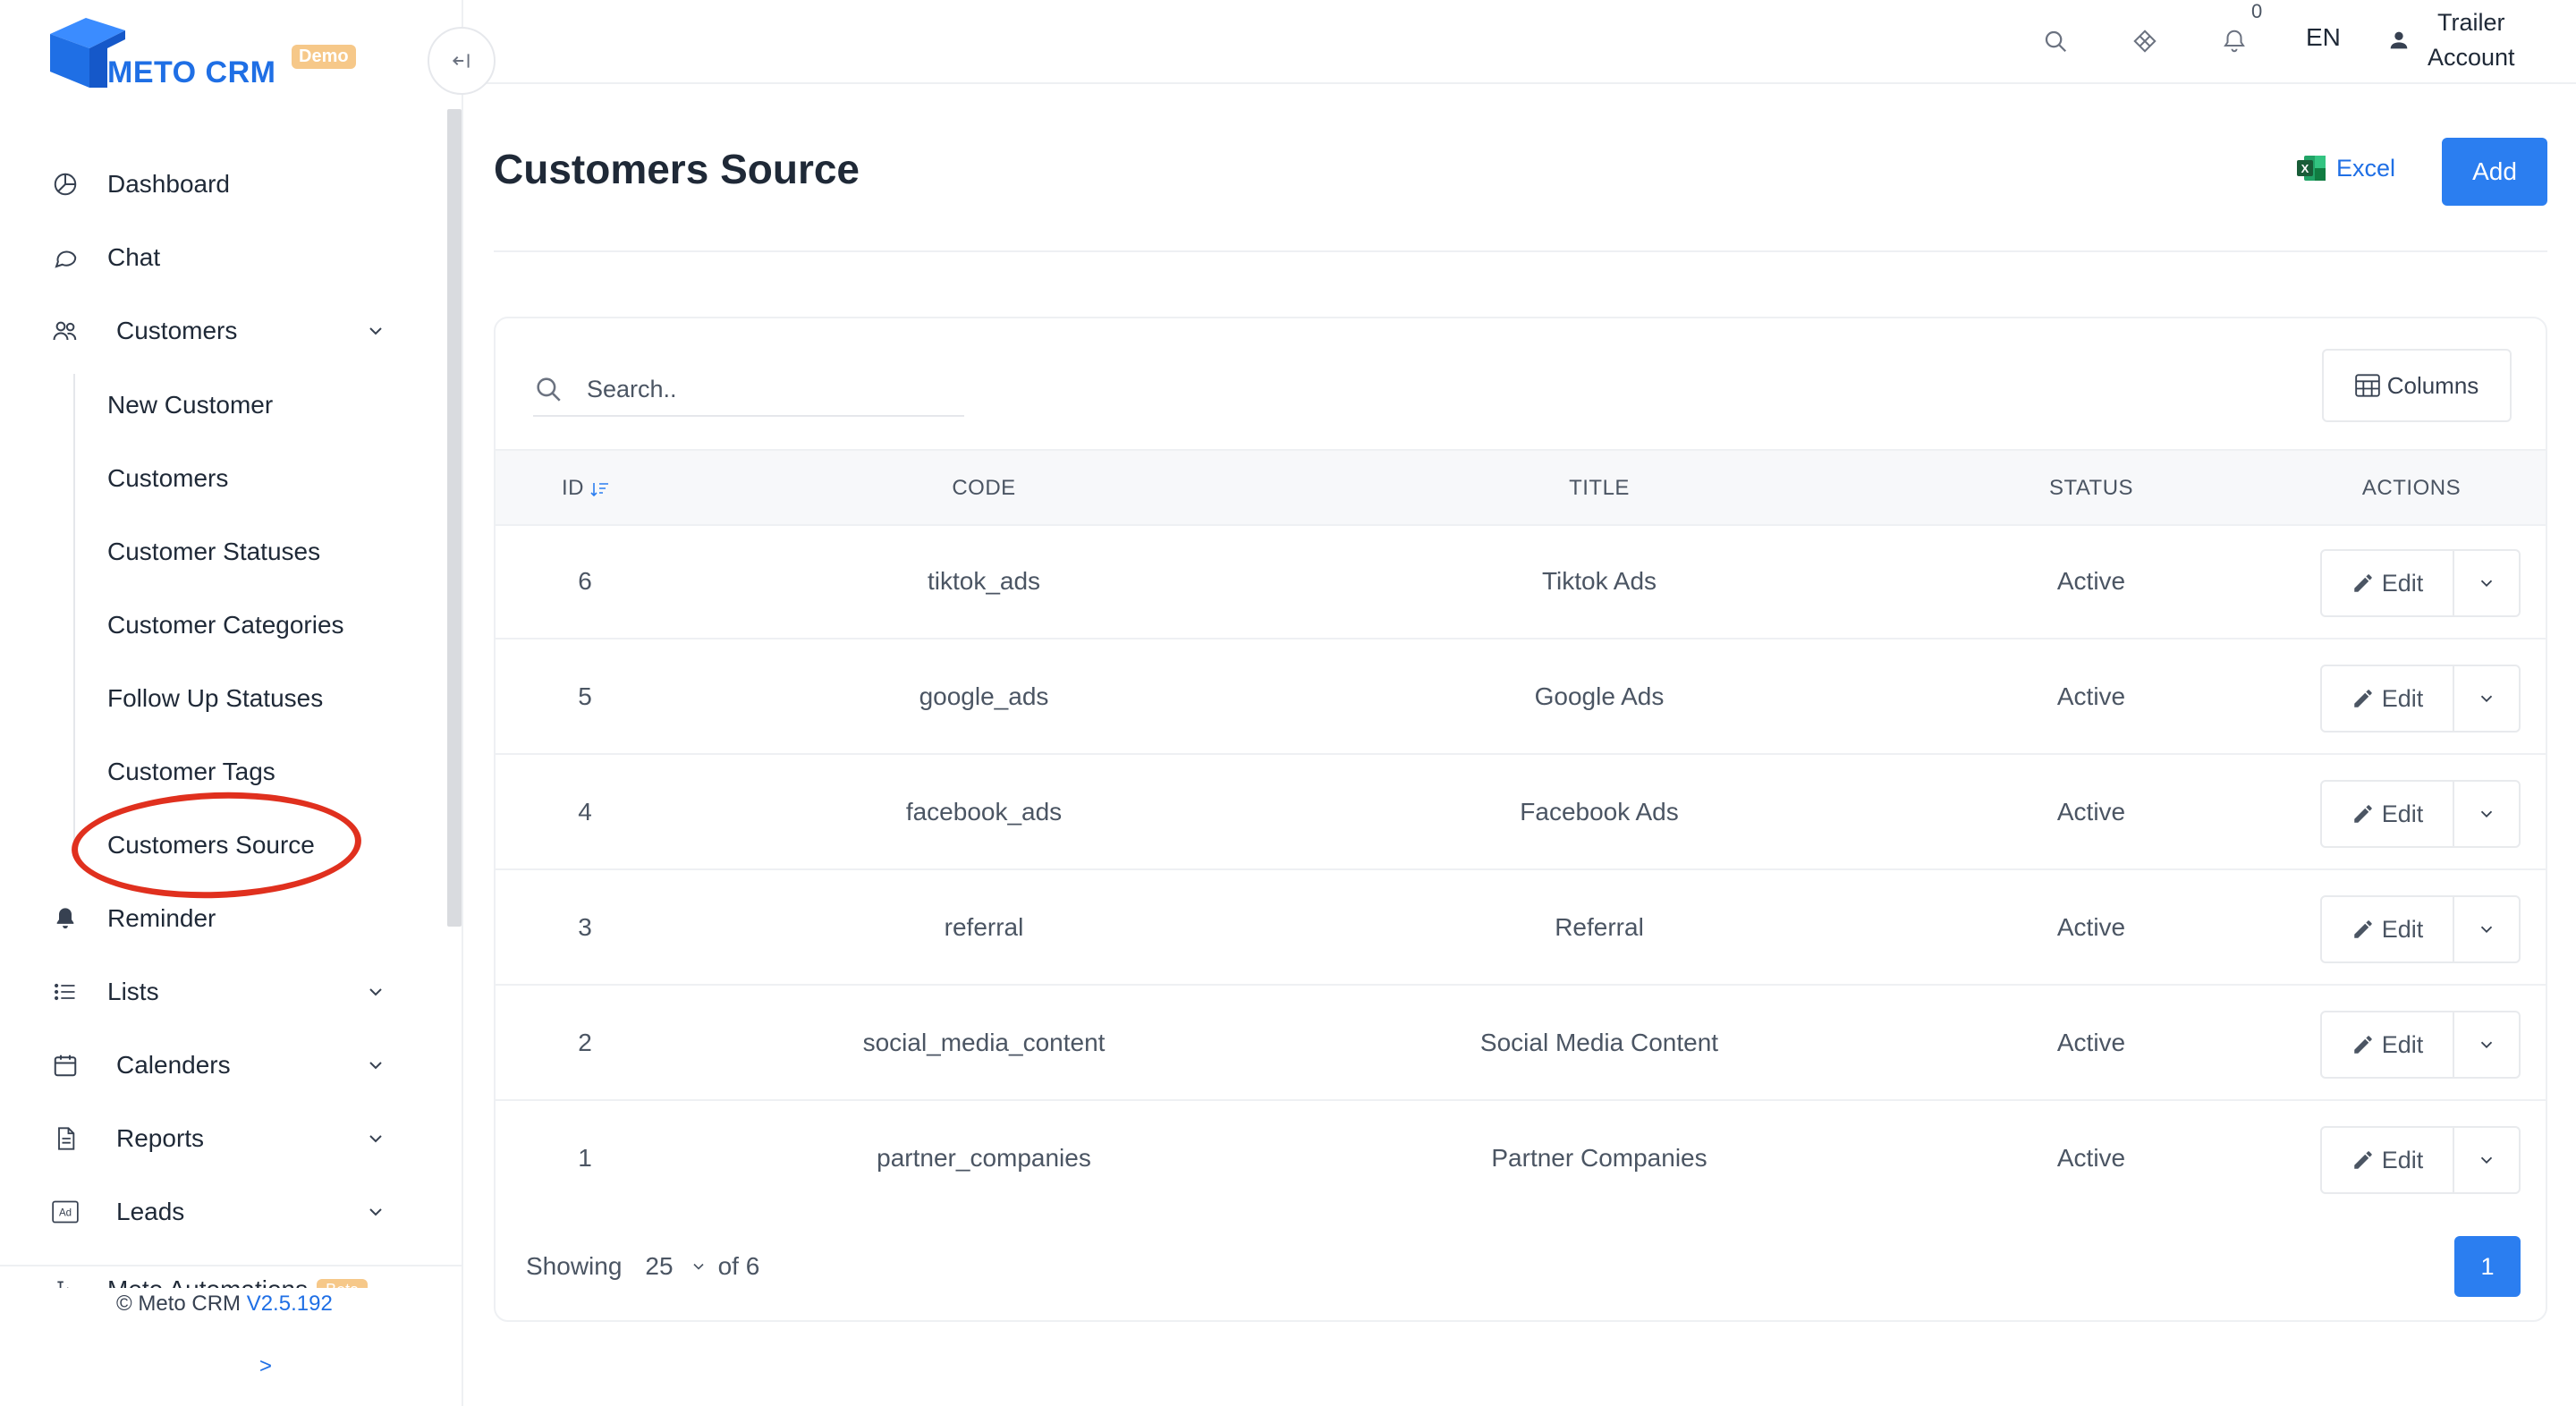 This screenshot has width=2576, height=1406. Describe the element at coordinates (2091, 489) in the screenshot. I see `header-status: STATUS` at that location.